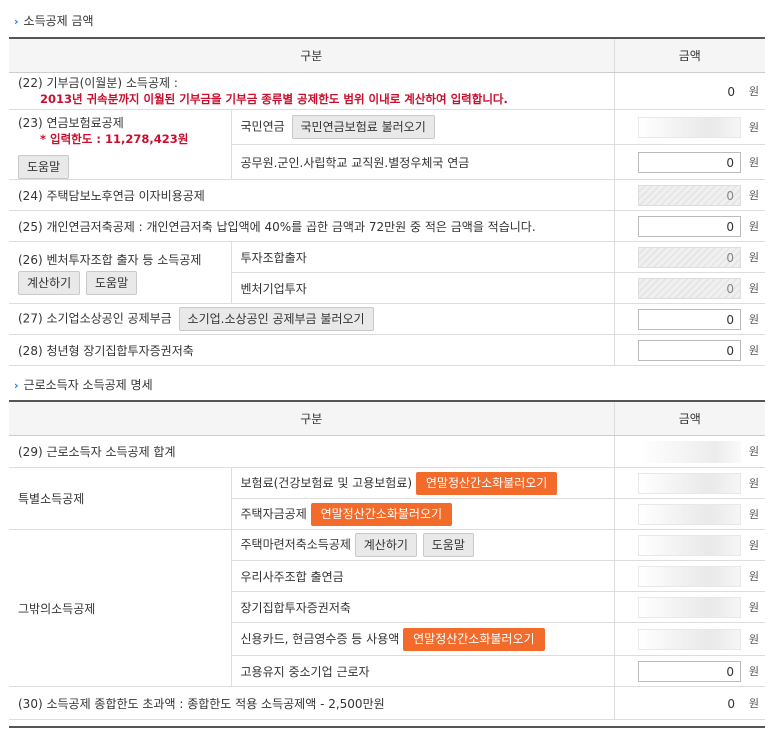 The image size is (773, 729). What do you see at coordinates (363, 127) in the screenshot?
I see `load-national-pension-button: 국민연금보험료 불러오기` at bounding box center [363, 127].